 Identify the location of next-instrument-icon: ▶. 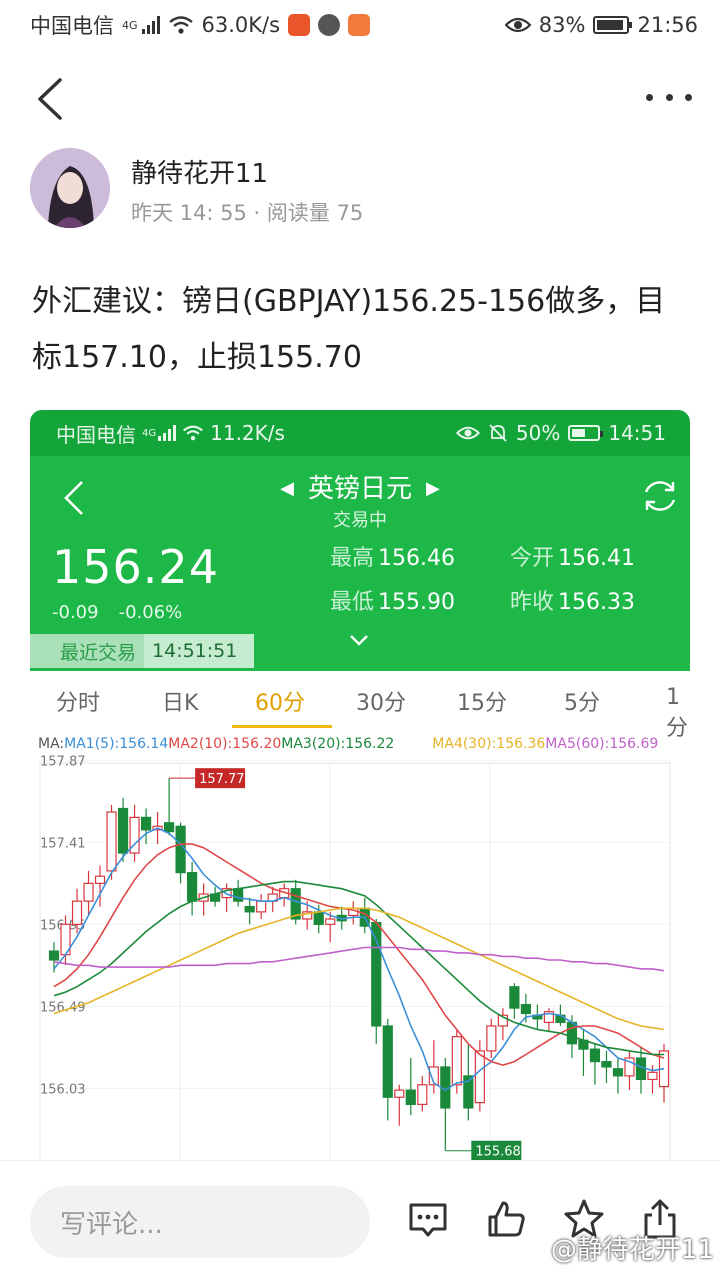
(433, 488).